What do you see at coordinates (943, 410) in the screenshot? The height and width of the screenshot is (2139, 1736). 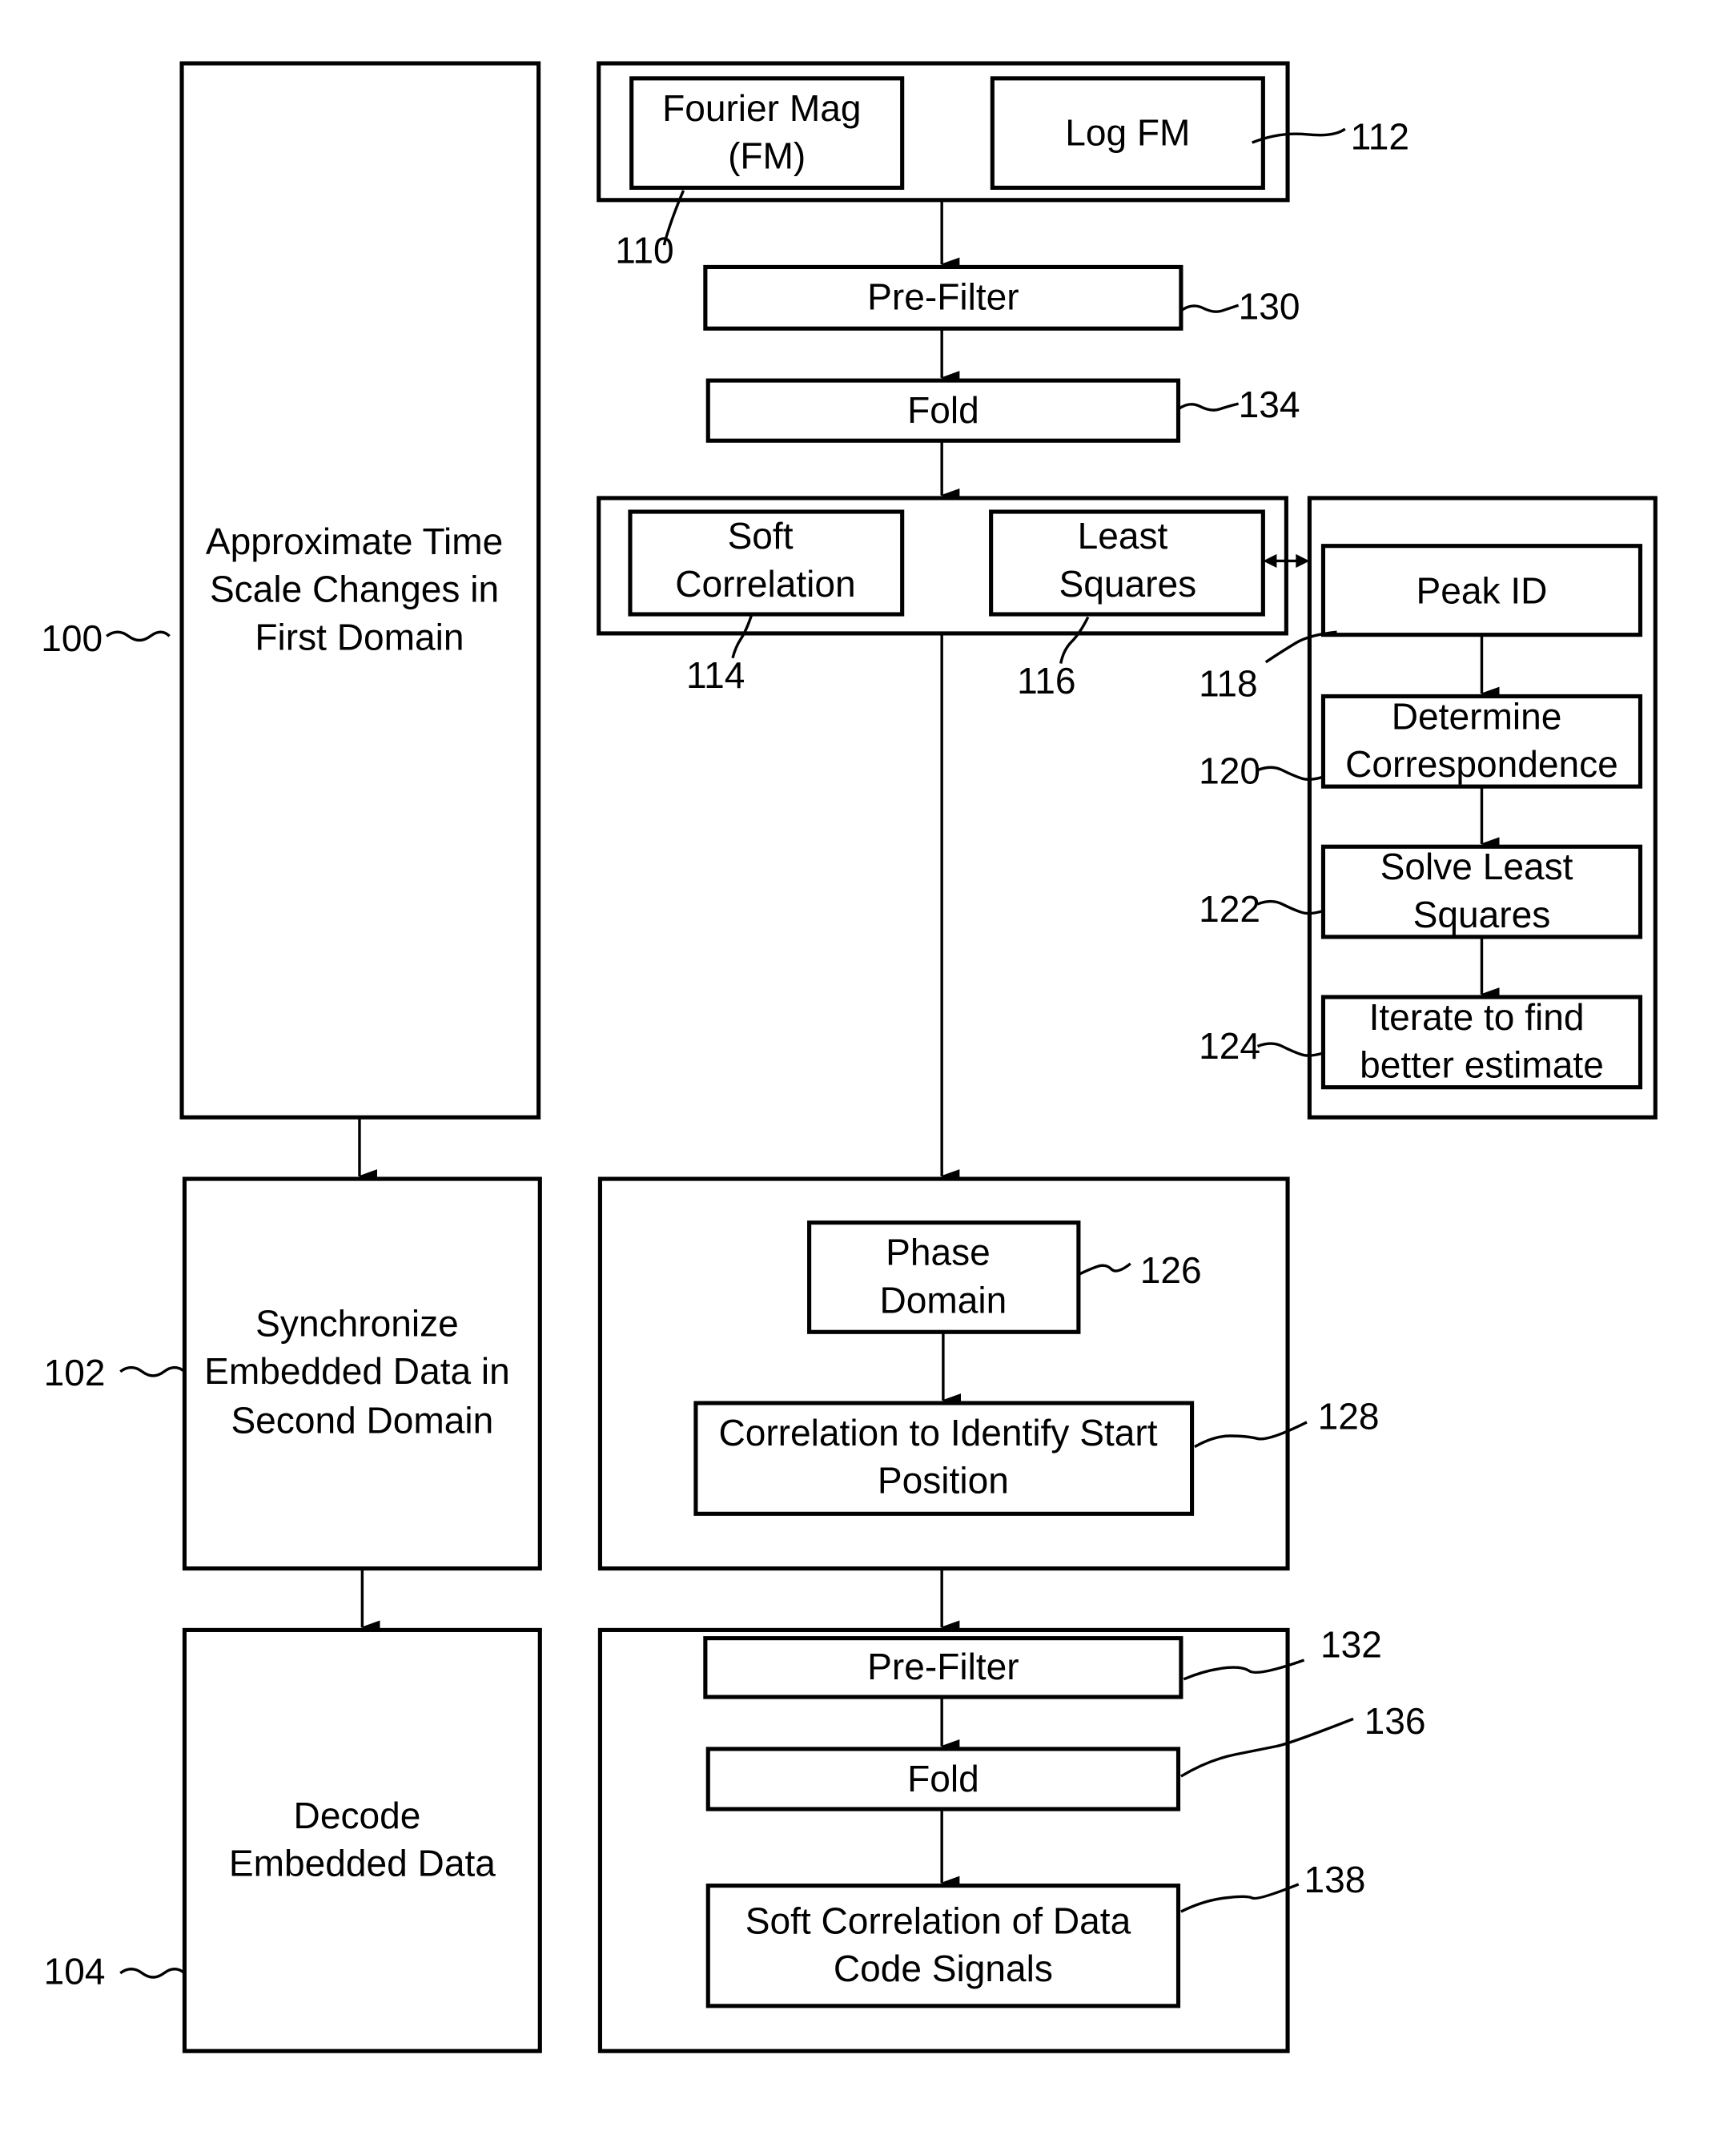 I see `block-134-label: Fold` at bounding box center [943, 410].